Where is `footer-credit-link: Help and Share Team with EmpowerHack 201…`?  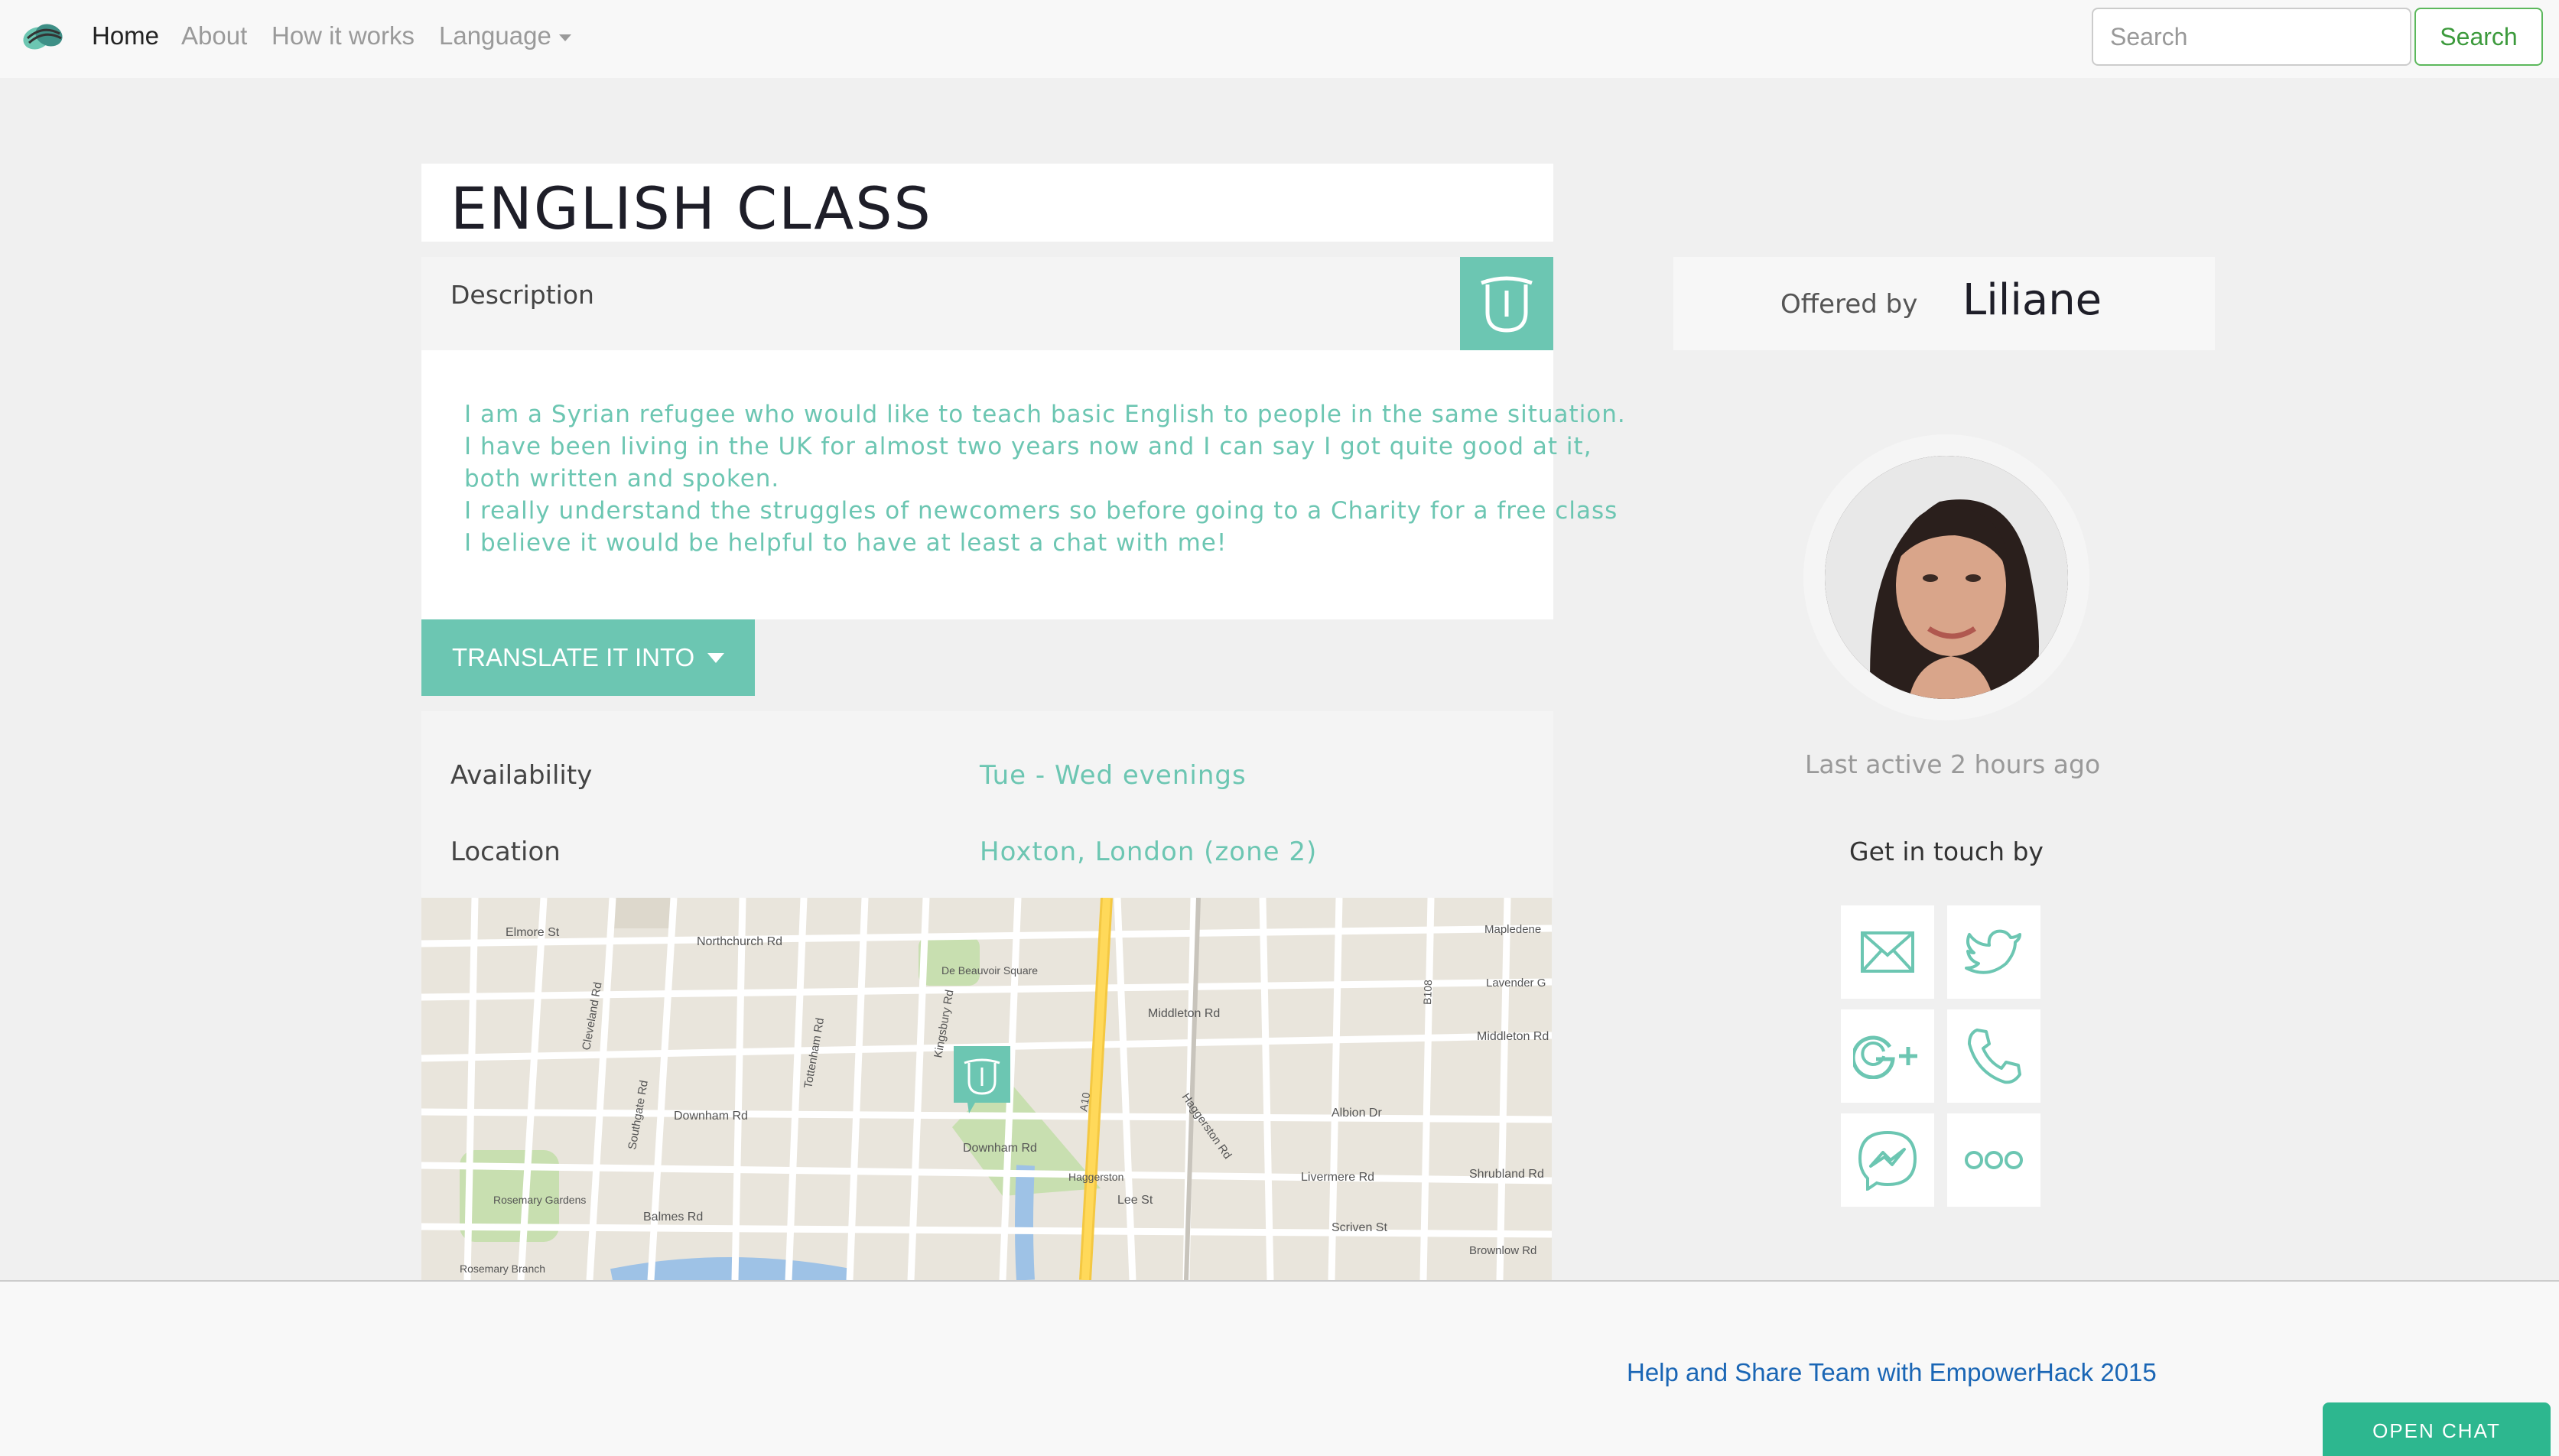 footer-credit-link: Help and Share Team with EmpowerHack 201… is located at coordinates (1892, 1372).